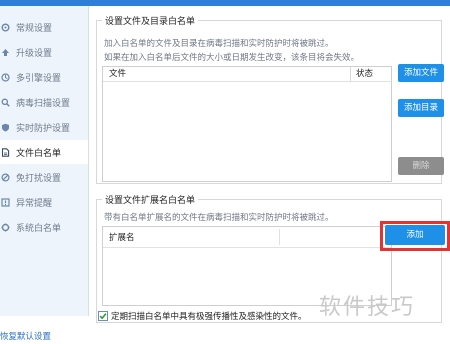 Image resolution: width=450 pixels, height=344 pixels. What do you see at coordinates (5, 77) in the screenshot?
I see `engine-icon` at bounding box center [5, 77].